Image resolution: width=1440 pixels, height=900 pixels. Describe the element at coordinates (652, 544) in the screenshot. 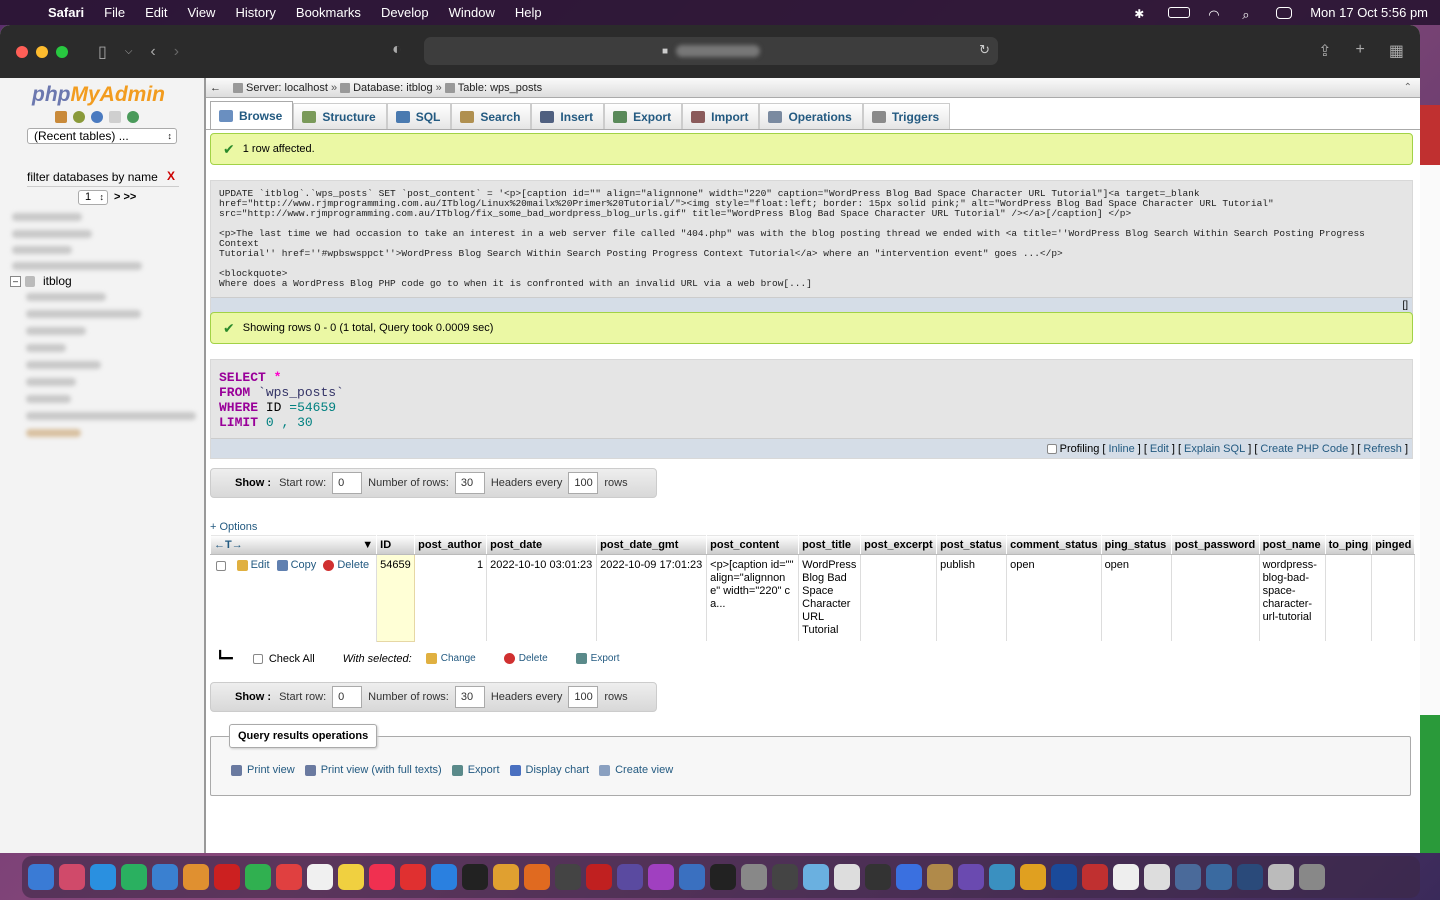

I see `col-post-date-gmt: post_date_gmt` at that location.